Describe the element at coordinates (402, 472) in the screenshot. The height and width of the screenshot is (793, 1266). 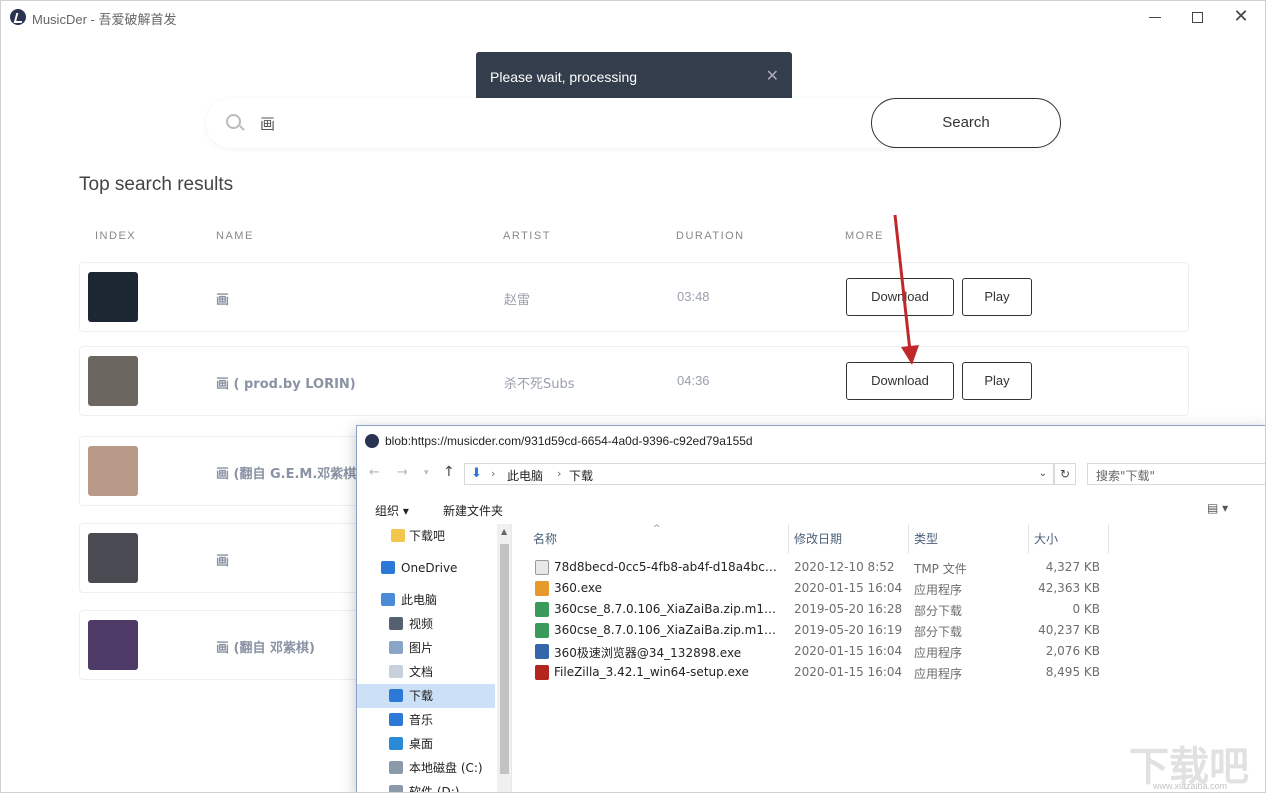
I see `forward-arrow-icon: →` at that location.